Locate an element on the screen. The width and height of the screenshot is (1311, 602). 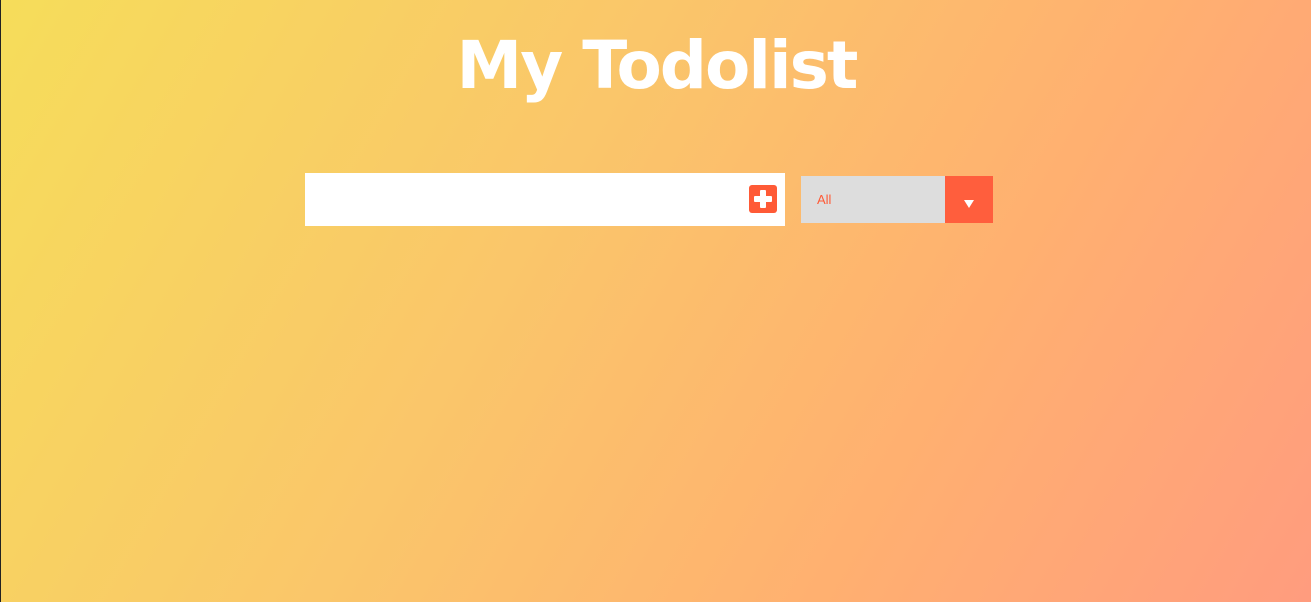
filter-selected-value: All is located at coordinates (824, 199).